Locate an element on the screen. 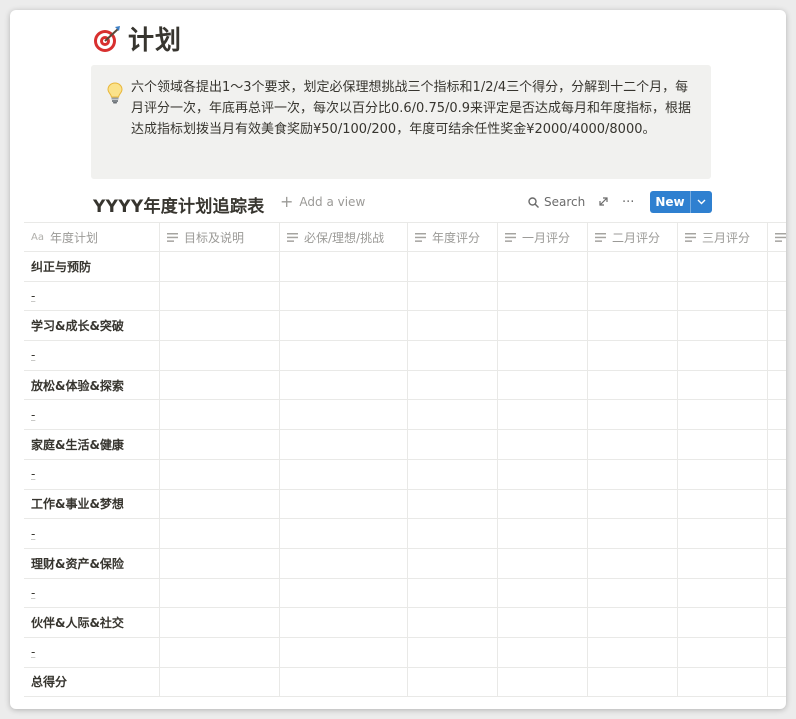  table-row: 纠正与预防 is located at coordinates (405, 267).